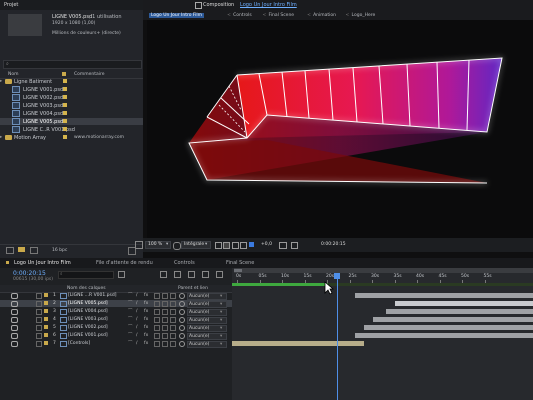 The height and width of the screenshot is (400, 533). What do you see at coordinates (88, 303) in the screenshot?
I see `layer-name: [LIGNE V005.psd]` at bounding box center [88, 303].